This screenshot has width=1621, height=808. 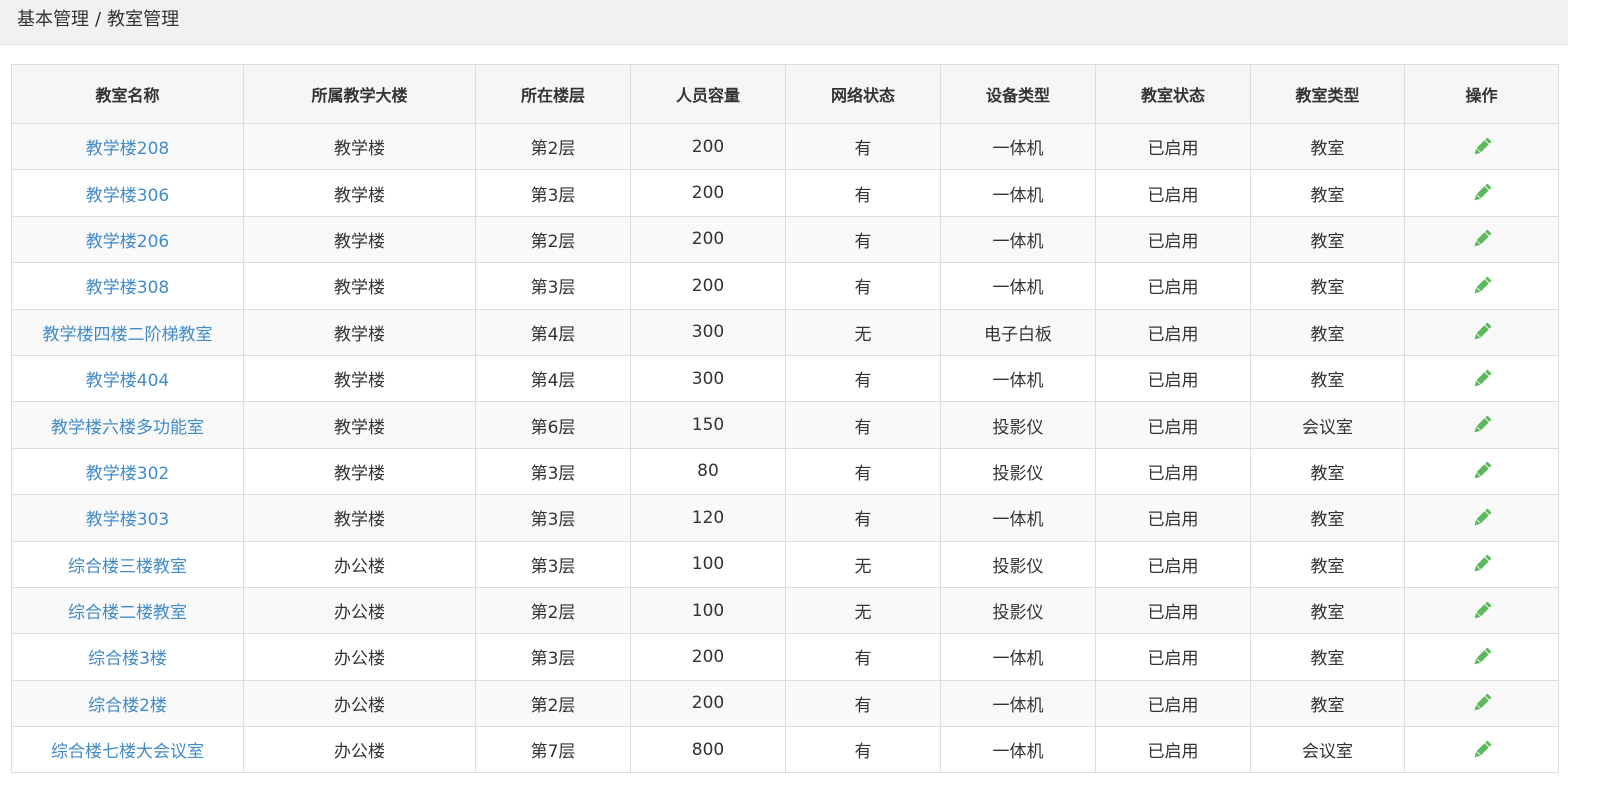 What do you see at coordinates (708, 610) in the screenshot?
I see `capacity-cell: 100` at bounding box center [708, 610].